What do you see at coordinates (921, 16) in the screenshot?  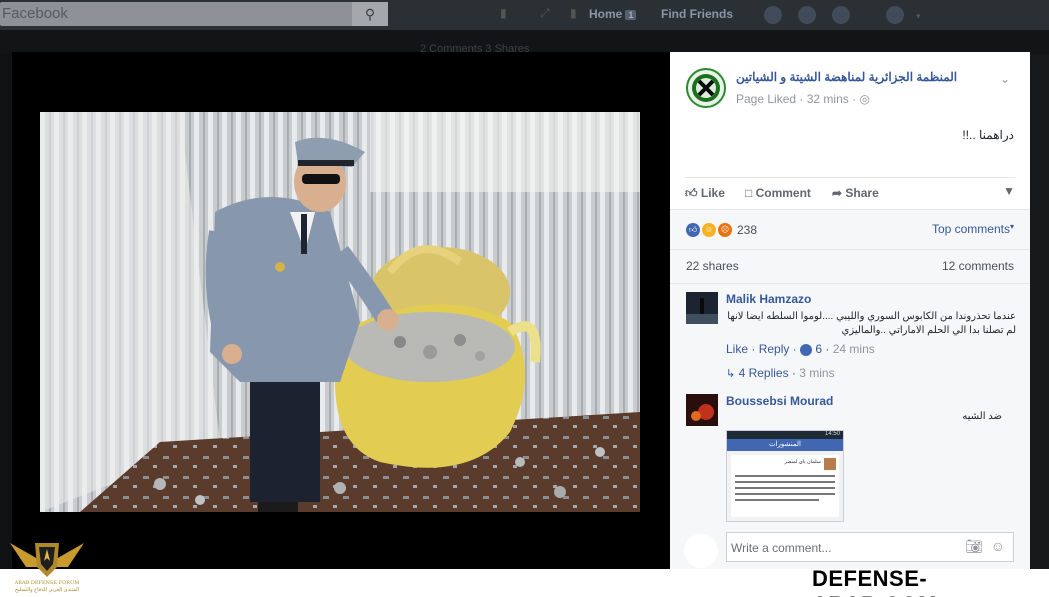 I see `account-menu-icon: ▾` at bounding box center [921, 16].